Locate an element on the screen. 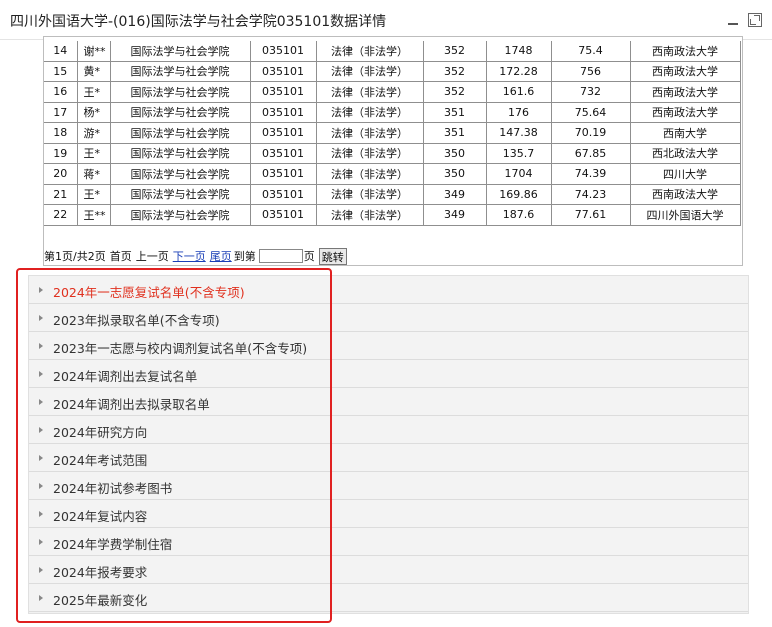 Image resolution: width=772 pixels, height=627 pixels. goto-prefix: 到第 is located at coordinates (244, 256).